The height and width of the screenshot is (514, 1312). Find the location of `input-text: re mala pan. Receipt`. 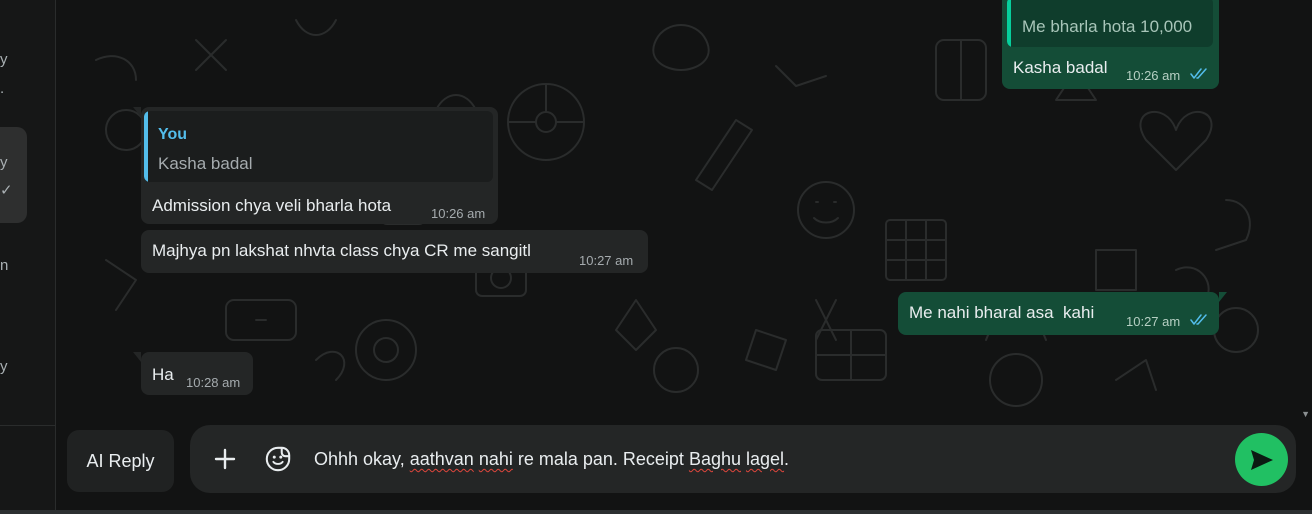

input-text: re mala pan. Receipt is located at coordinates (600, 459).